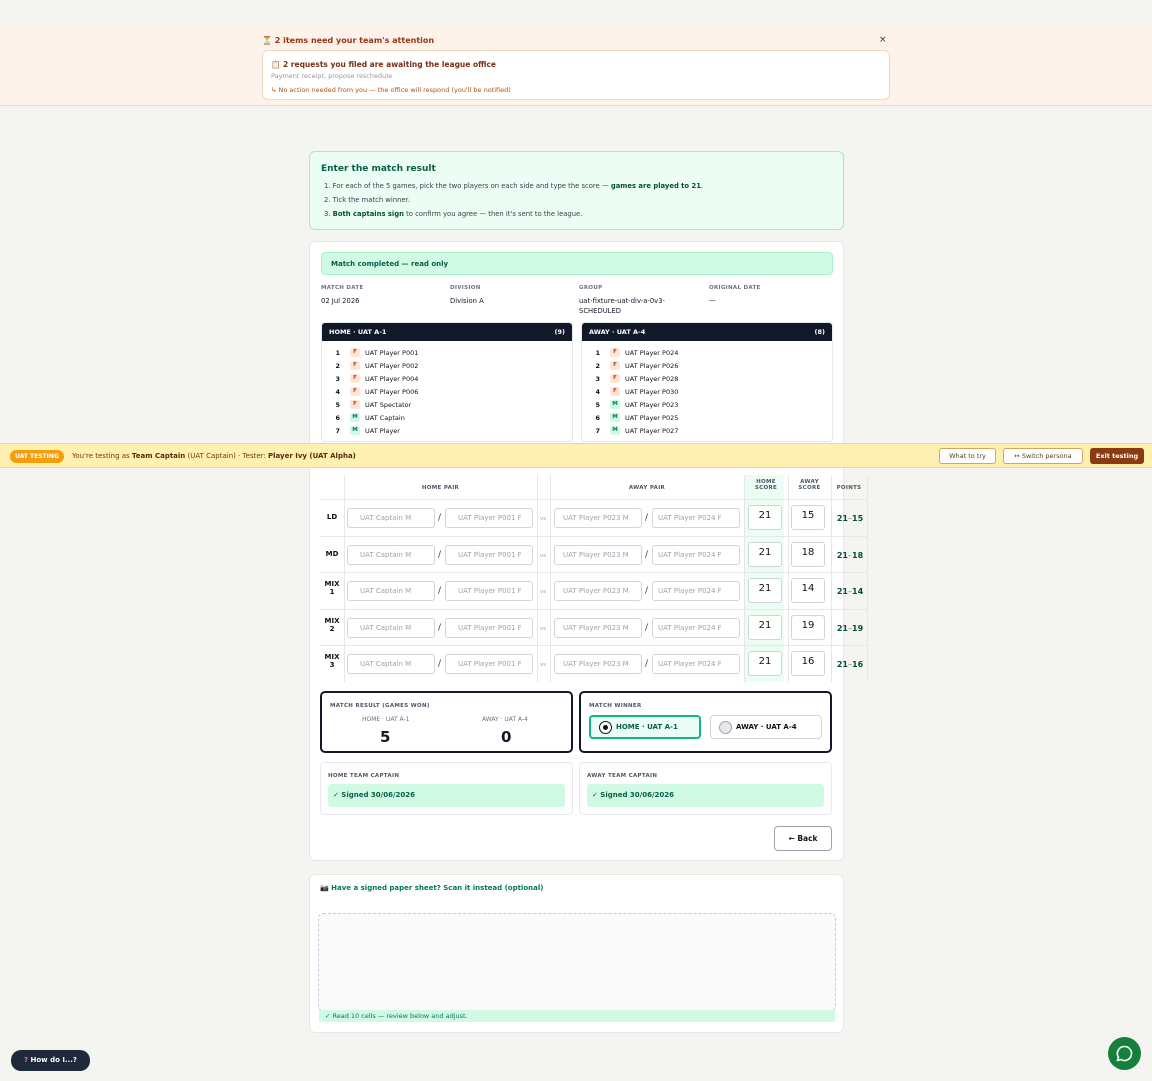 The height and width of the screenshot is (1081, 1152). I want to click on switch-persona-button: ↔ Switch persona, so click(1043, 456).